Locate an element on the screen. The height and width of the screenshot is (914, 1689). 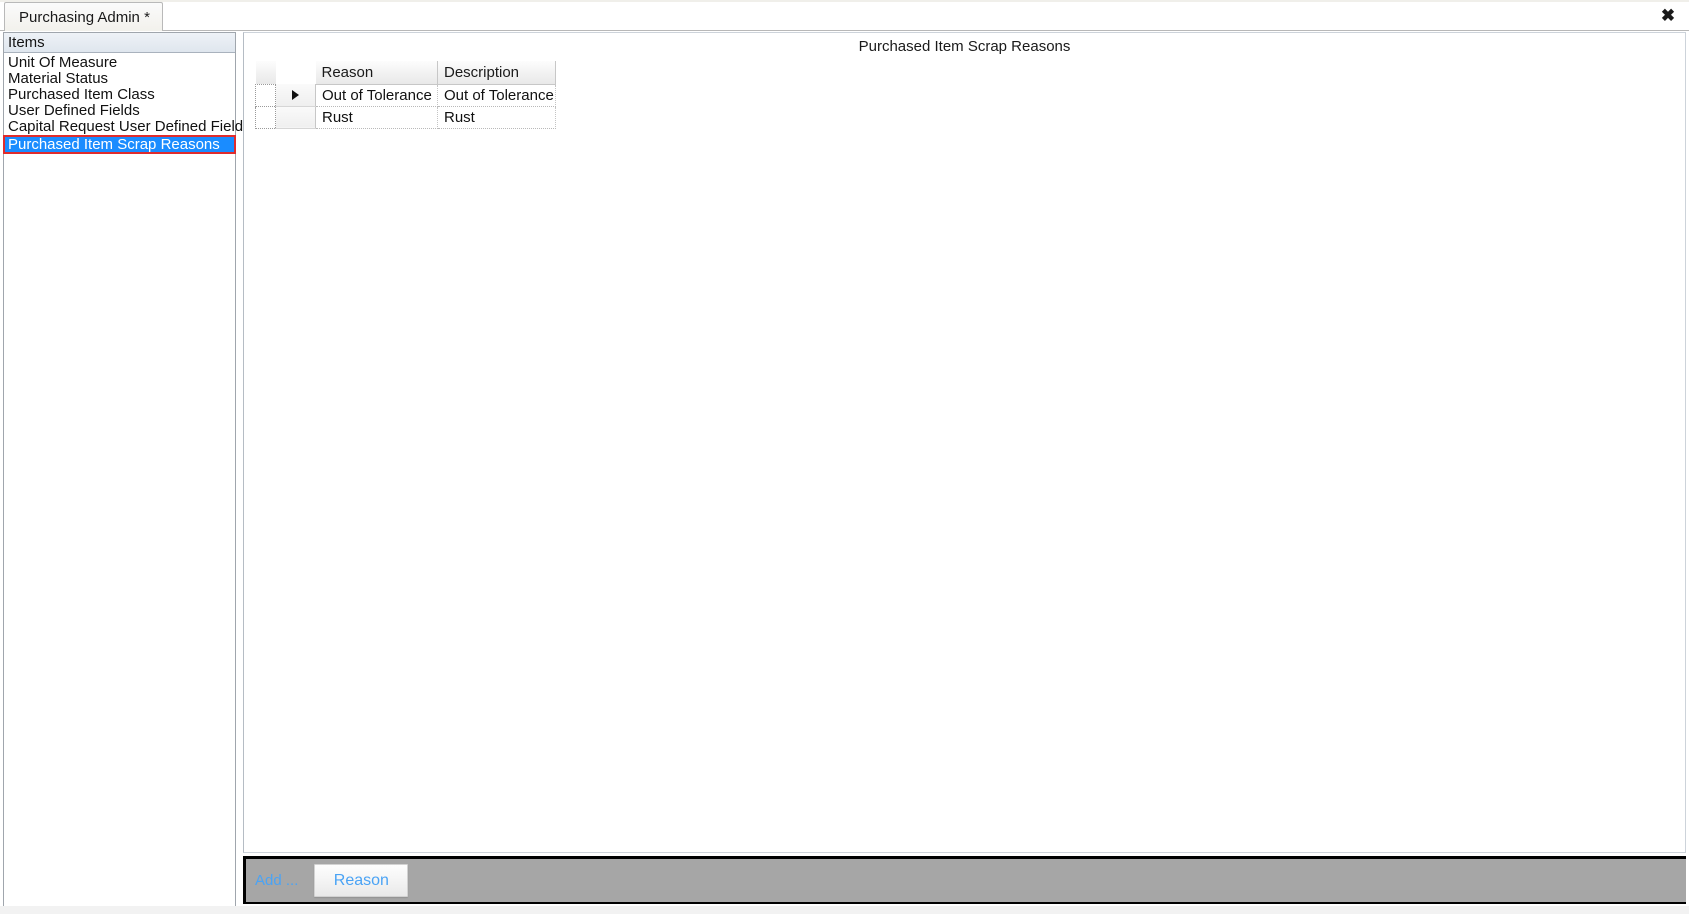
sidebar-item-purchased-item-scrap-reasons: Purchased Item Scrap Reasons is located at coordinates (119, 144).